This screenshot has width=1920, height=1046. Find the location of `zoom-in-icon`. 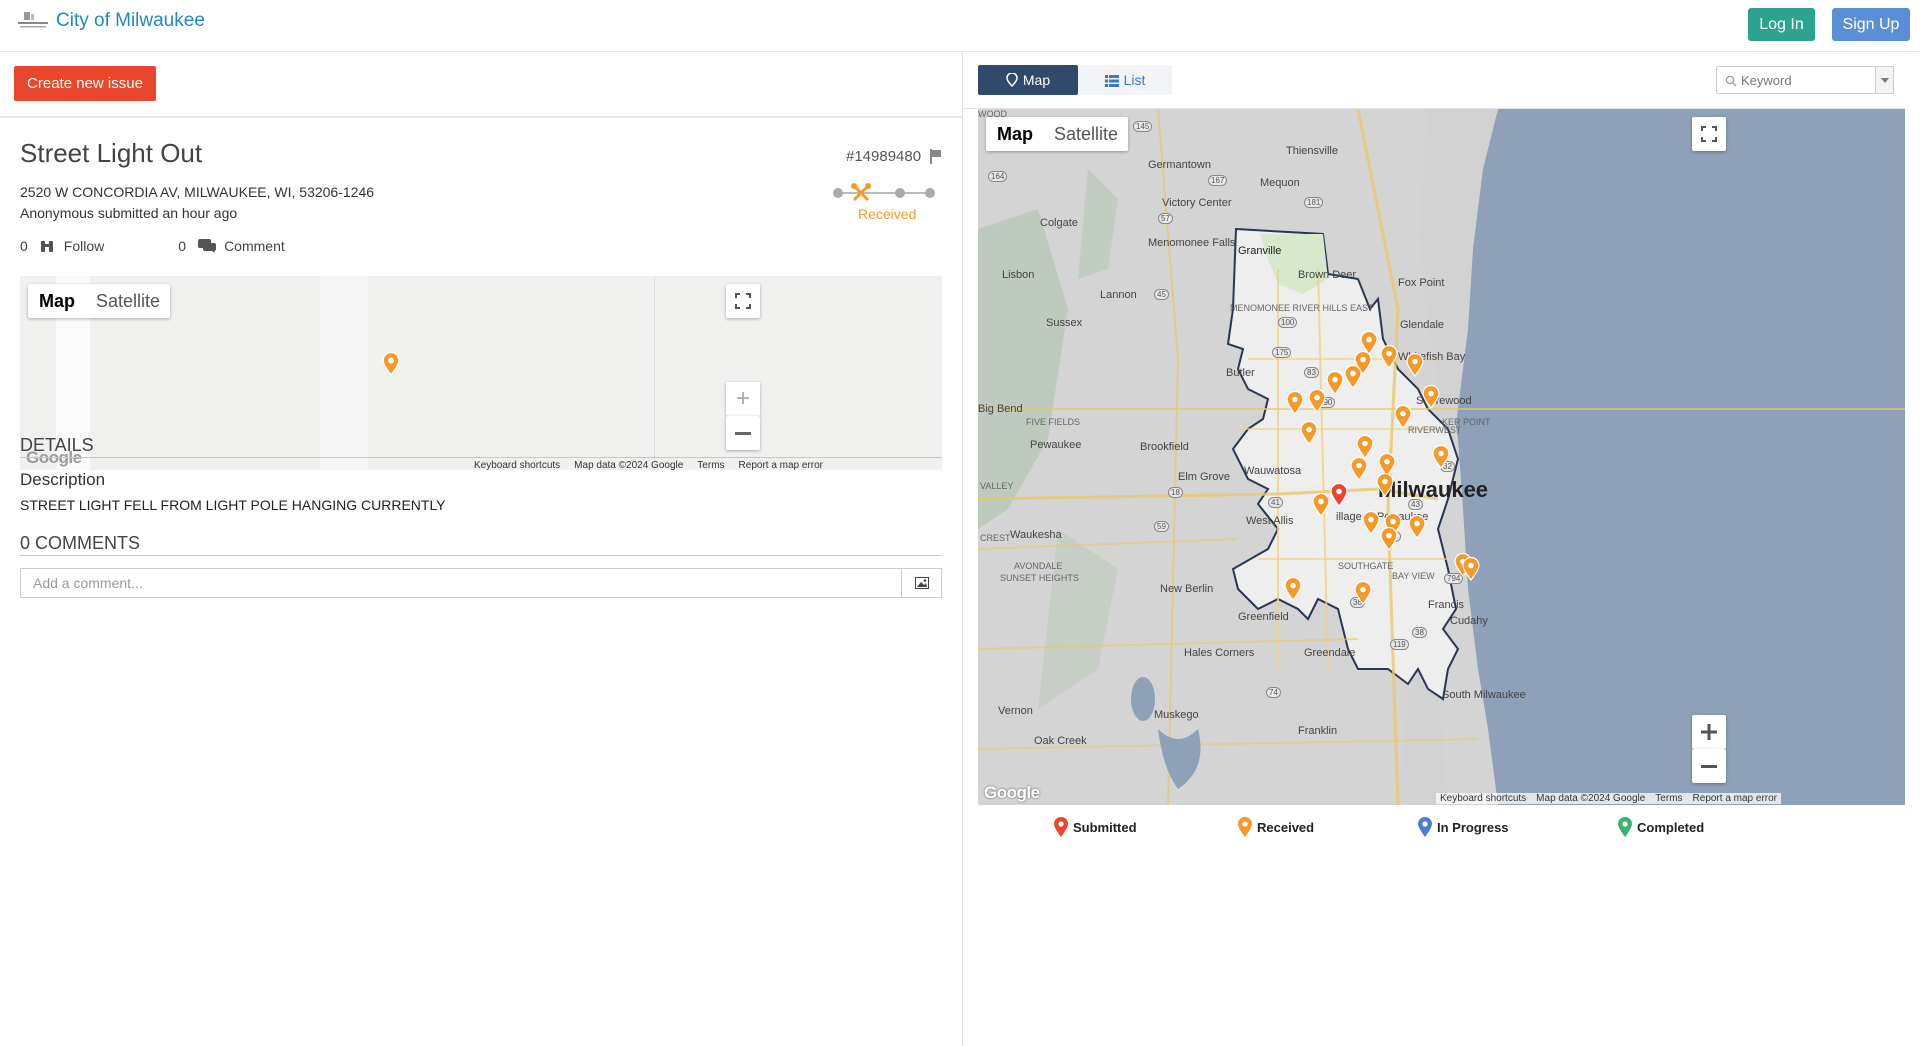

zoom-in-icon is located at coordinates (1709, 732).